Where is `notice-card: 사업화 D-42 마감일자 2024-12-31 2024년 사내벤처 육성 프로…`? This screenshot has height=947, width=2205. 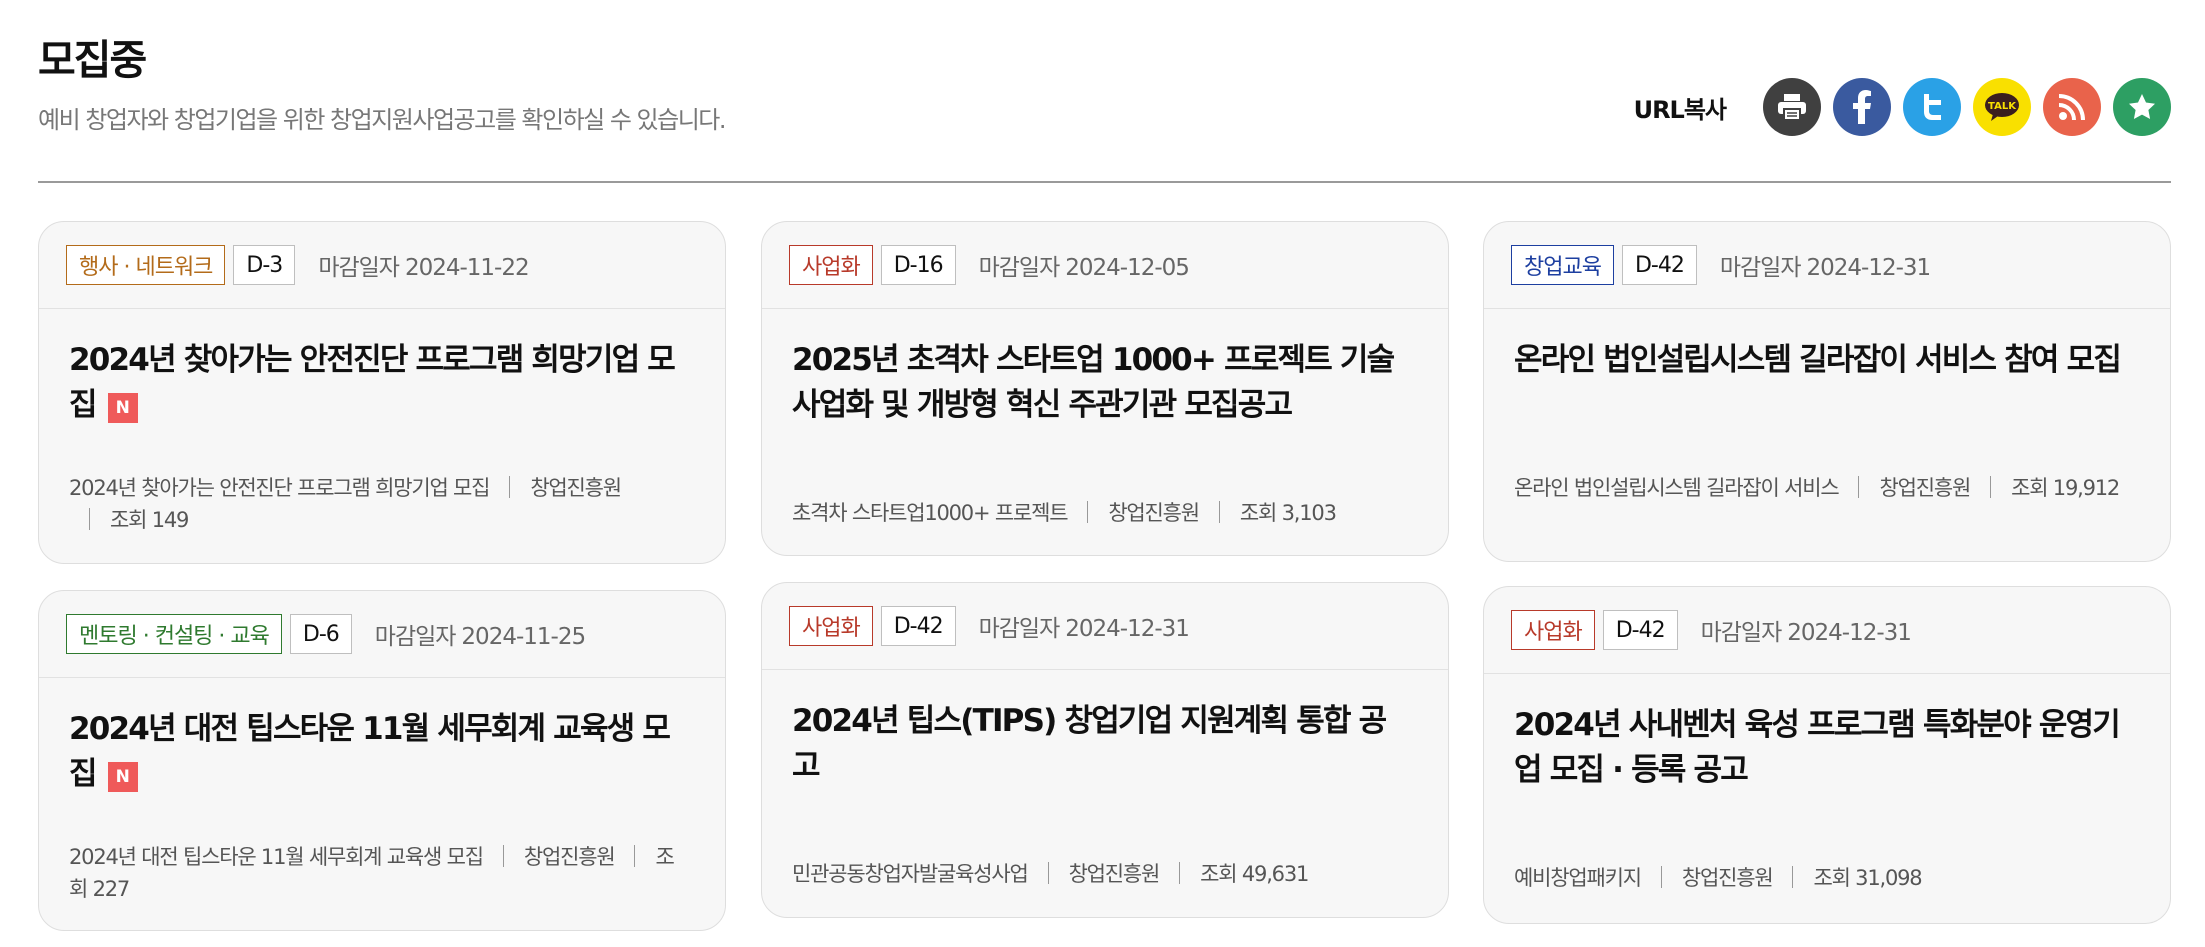
notice-card: 사업화 D-42 마감일자 2024-12-31 2024년 사내벤처 육성 프로… is located at coordinates (1827, 755).